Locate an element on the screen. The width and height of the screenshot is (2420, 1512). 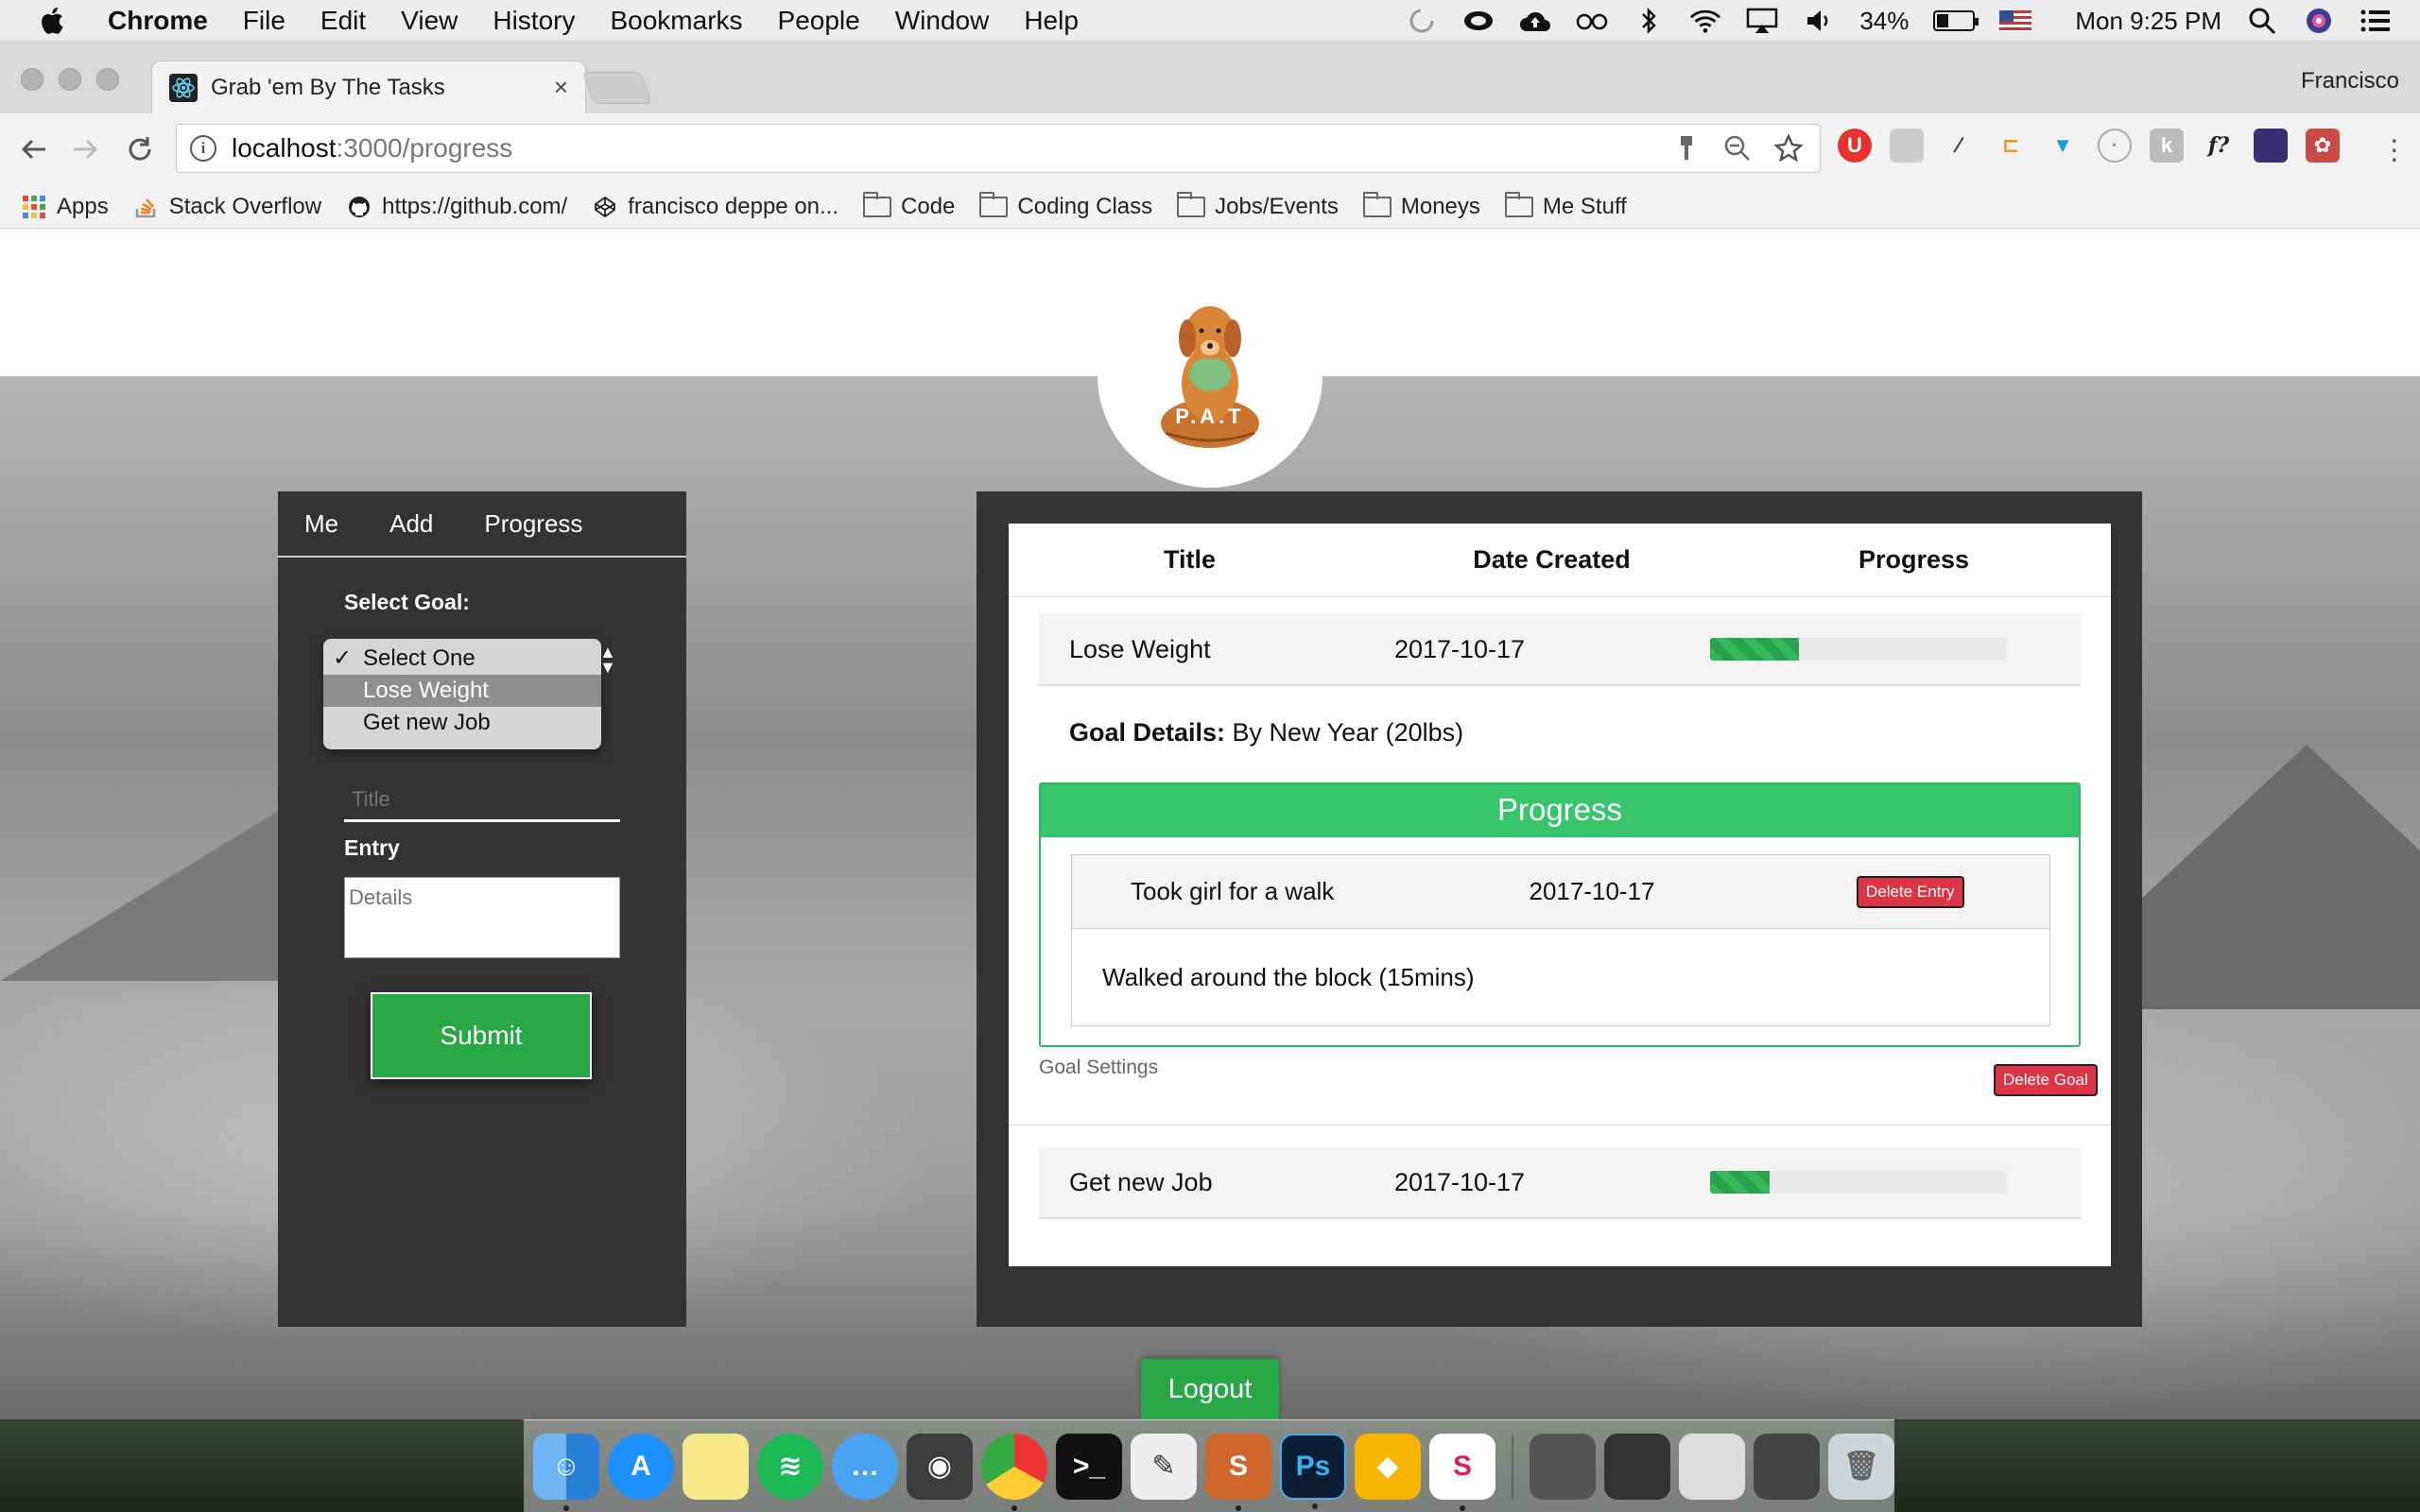
battery-percent: 34% is located at coordinates (1885, 20).